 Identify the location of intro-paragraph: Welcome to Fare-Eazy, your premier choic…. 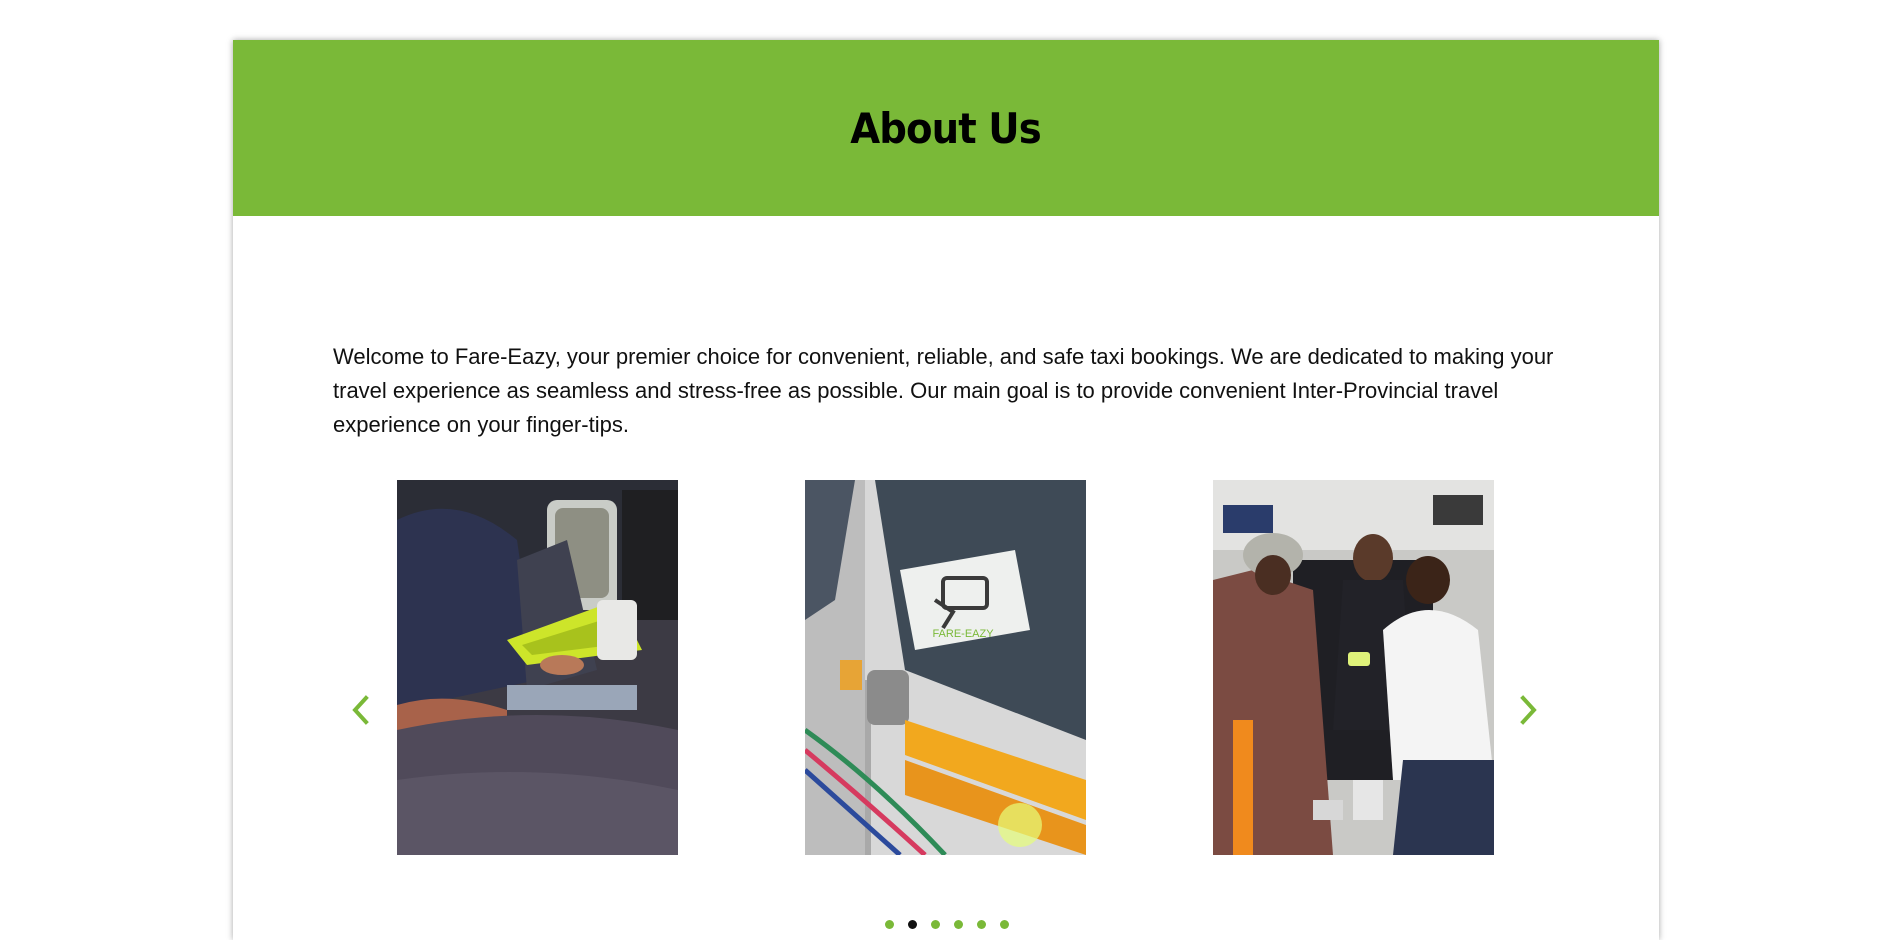
(943, 390).